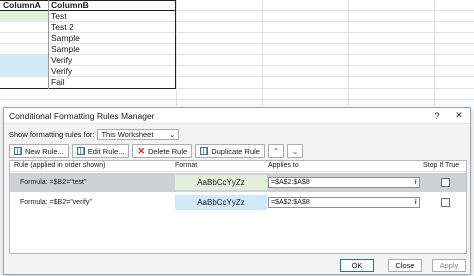 The image size is (474, 276). Describe the element at coordinates (459, 116) in the screenshot. I see `close-icon: ✕` at that location.